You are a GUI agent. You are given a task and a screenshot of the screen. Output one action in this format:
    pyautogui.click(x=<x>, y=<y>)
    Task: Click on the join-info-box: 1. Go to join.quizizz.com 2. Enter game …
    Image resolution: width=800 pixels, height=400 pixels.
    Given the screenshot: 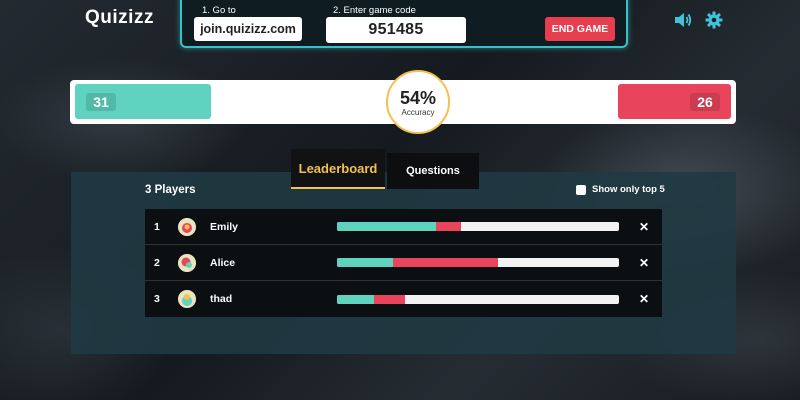 What is the action you would take?
    pyautogui.click(x=404, y=24)
    